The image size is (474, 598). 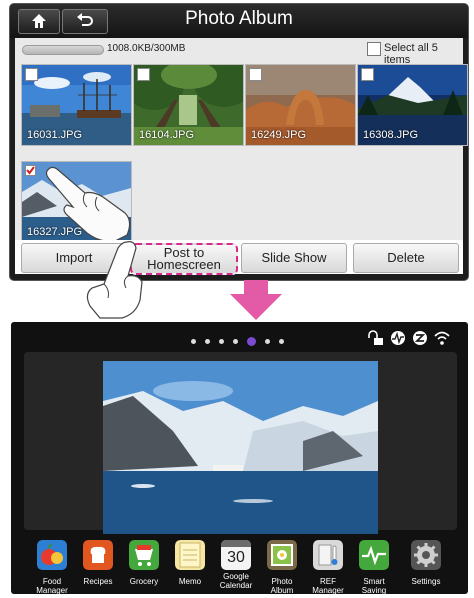 I want to click on app-label: REF Manager, so click(x=328, y=586).